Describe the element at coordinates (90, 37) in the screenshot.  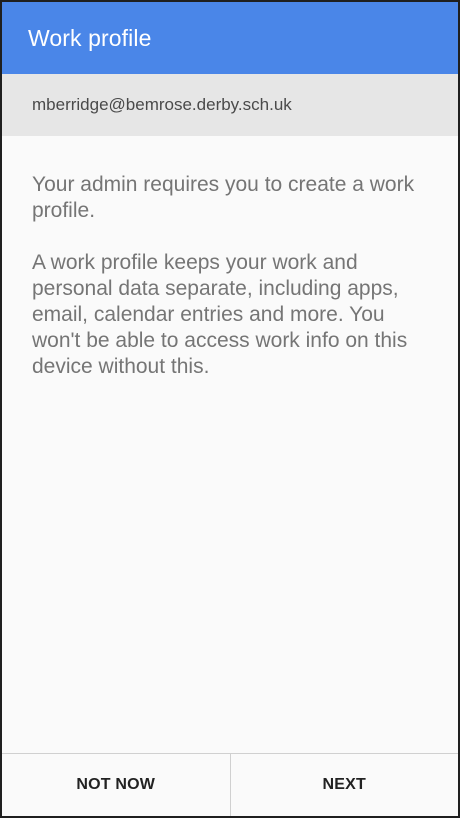
I see `page-title: Work profile` at that location.